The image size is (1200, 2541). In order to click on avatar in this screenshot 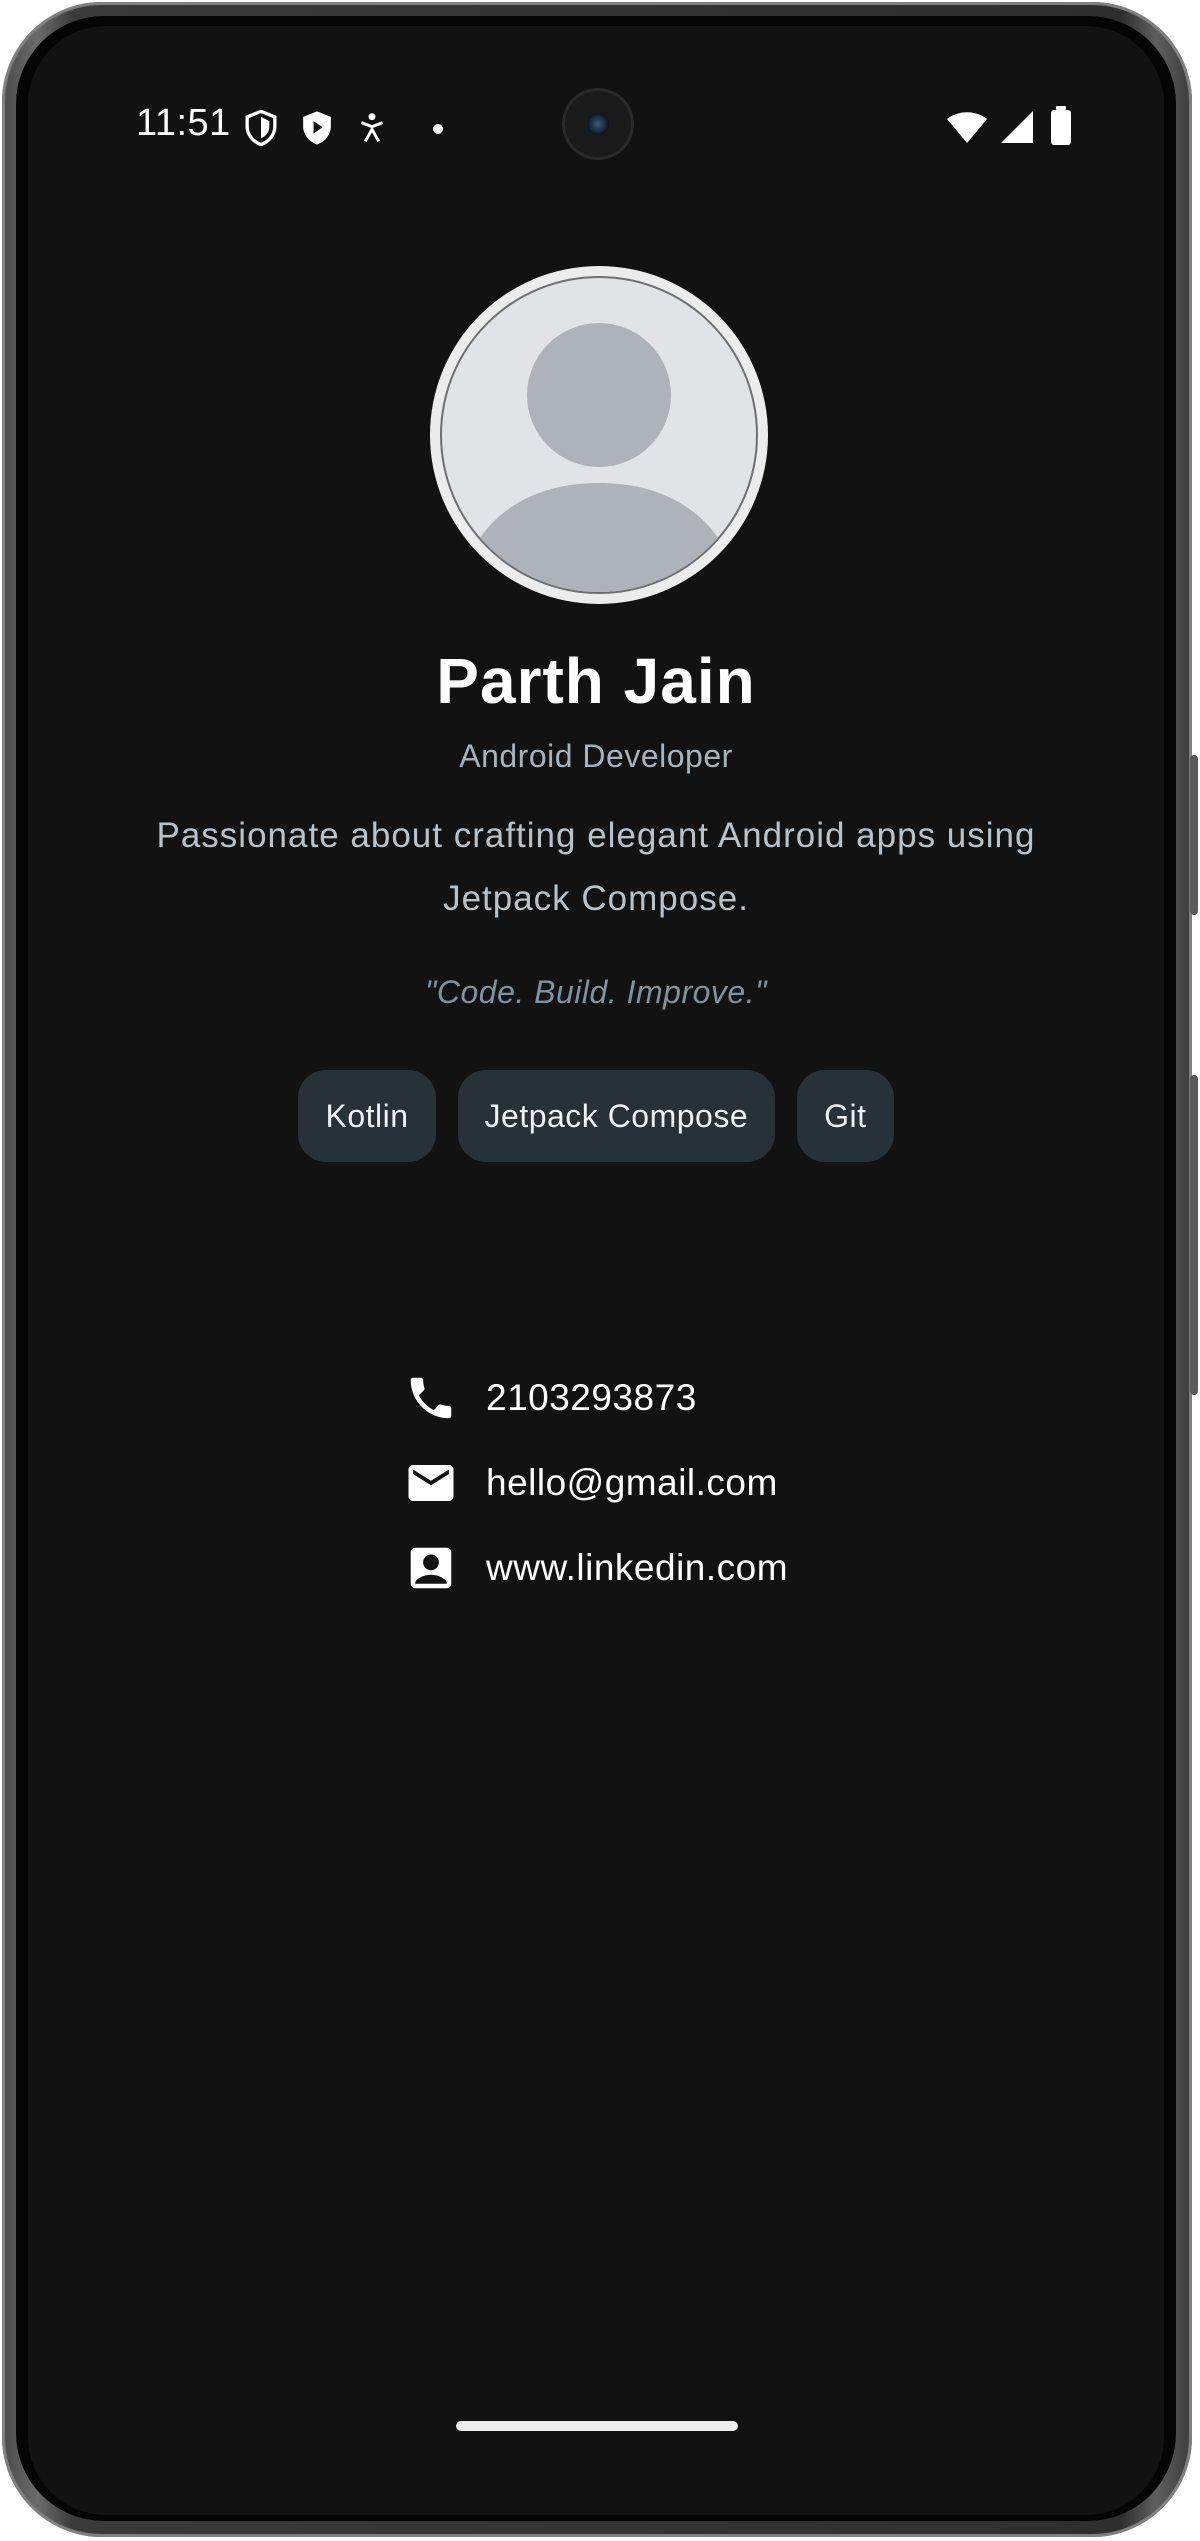, I will do `click(599, 435)`.